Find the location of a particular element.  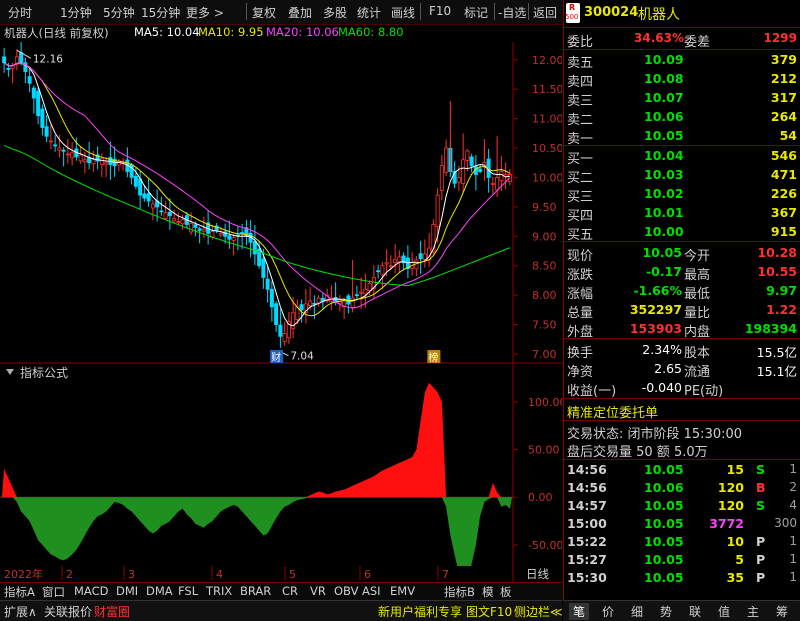

tick-volume: 15 is located at coordinates (735, 469).